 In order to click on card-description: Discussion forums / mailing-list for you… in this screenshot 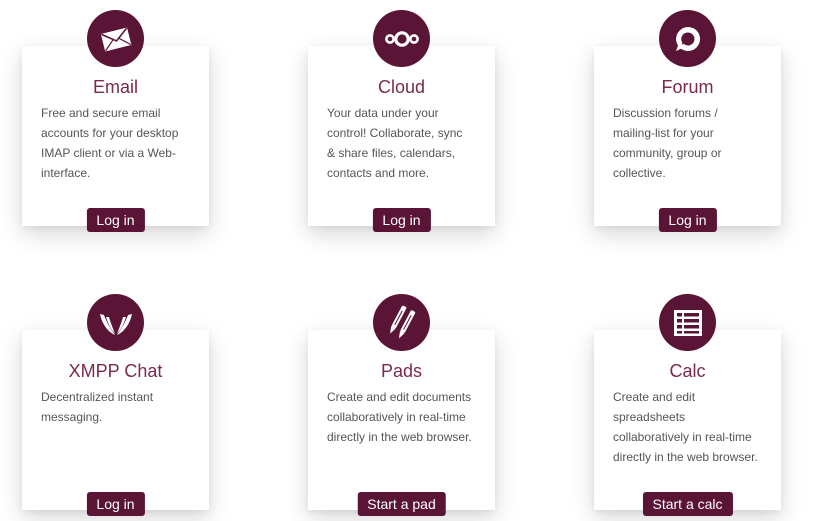, I will do `click(667, 143)`.